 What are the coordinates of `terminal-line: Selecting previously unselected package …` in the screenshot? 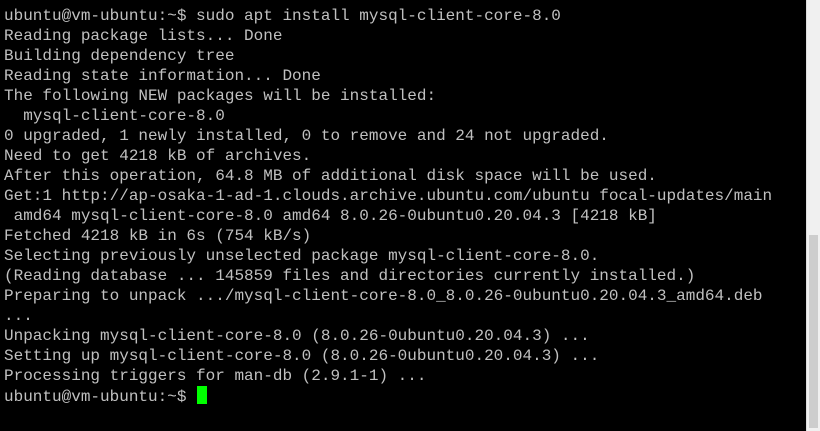 It's located at (302, 256).